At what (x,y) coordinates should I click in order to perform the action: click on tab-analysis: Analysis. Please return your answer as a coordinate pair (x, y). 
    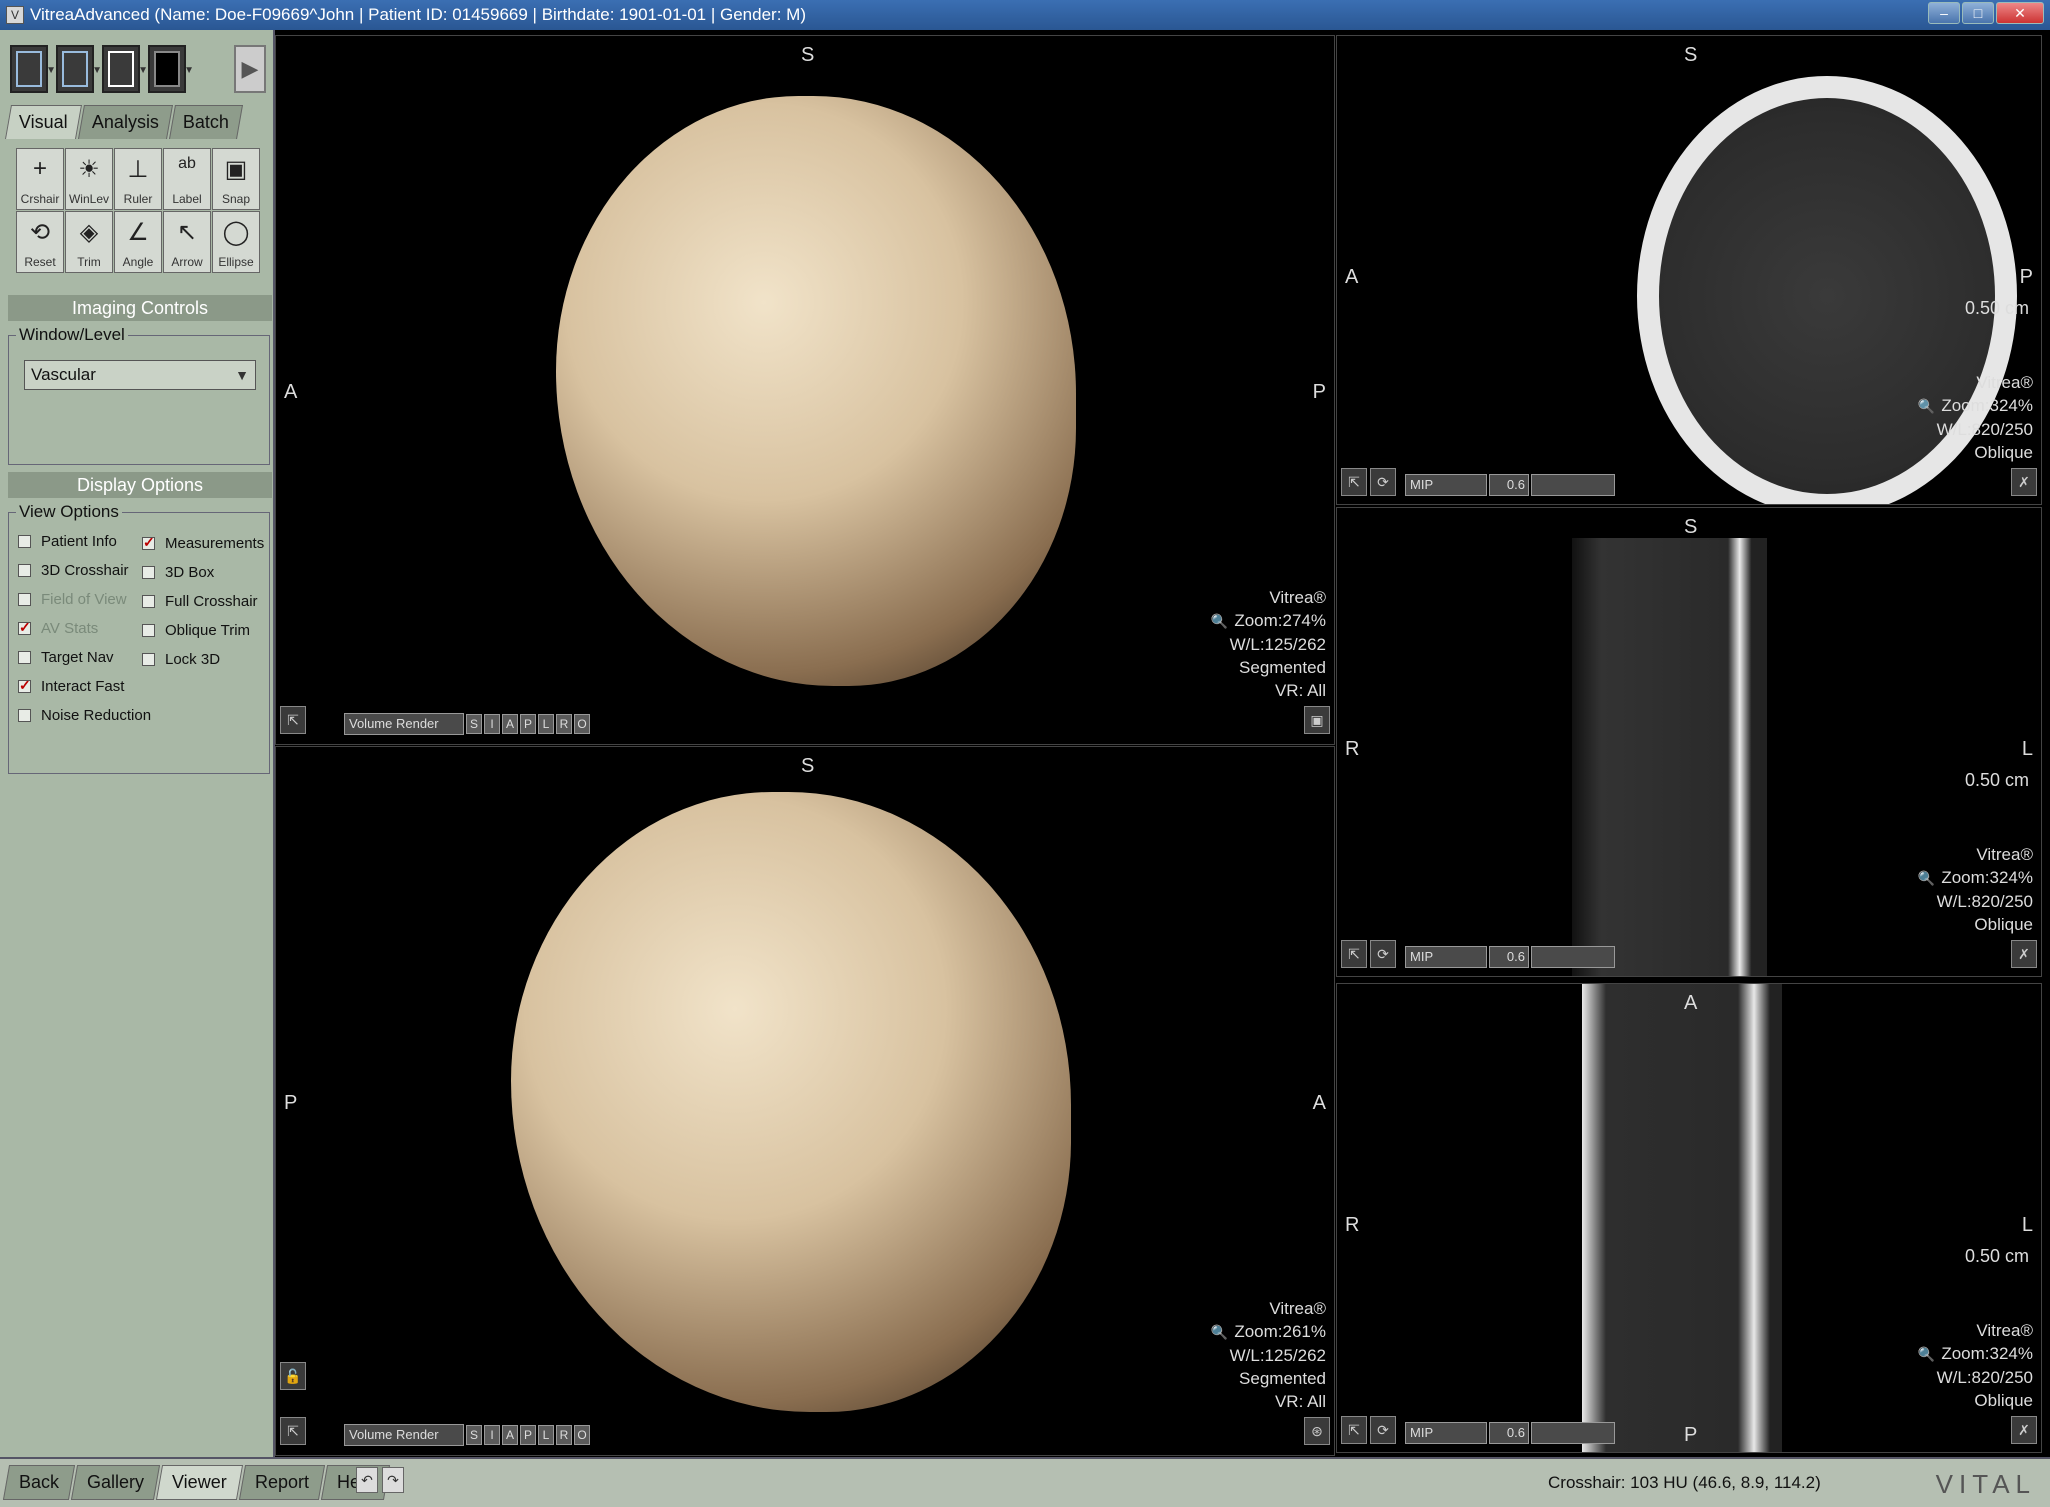
    Looking at the image, I should click on (125, 122).